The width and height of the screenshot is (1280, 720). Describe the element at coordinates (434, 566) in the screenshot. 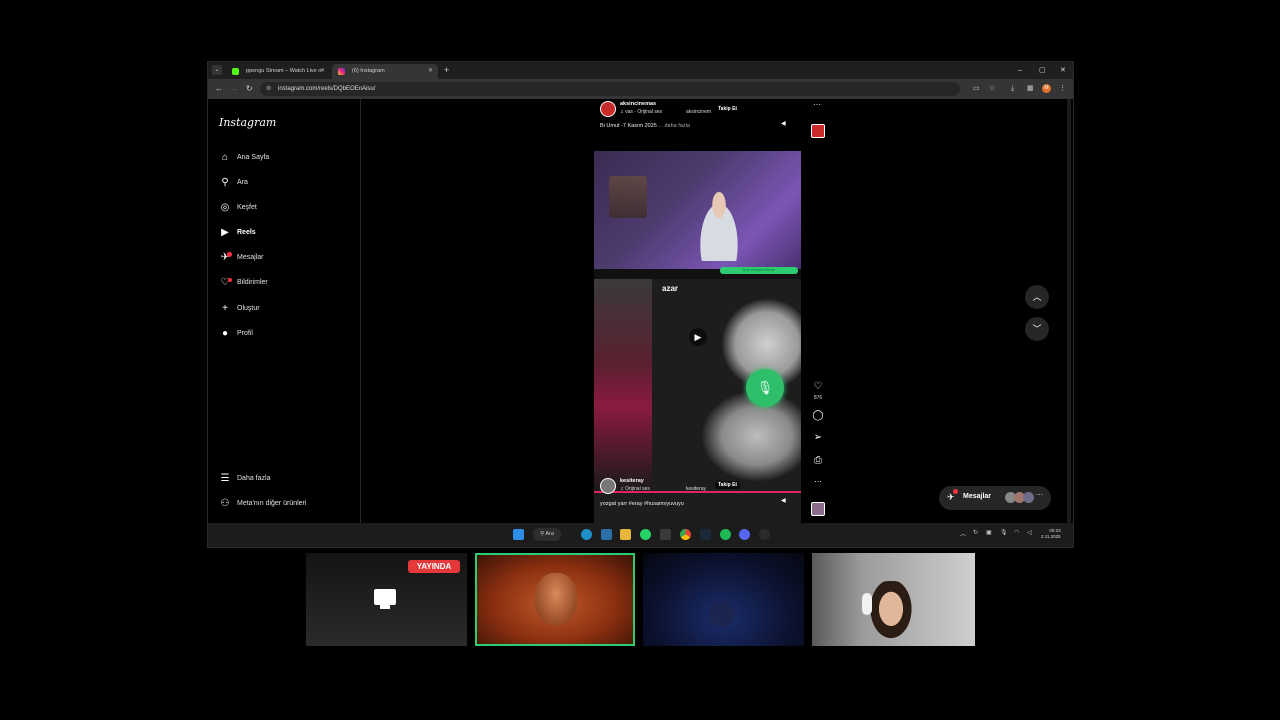

I see `live-badge: YAYINDA` at that location.